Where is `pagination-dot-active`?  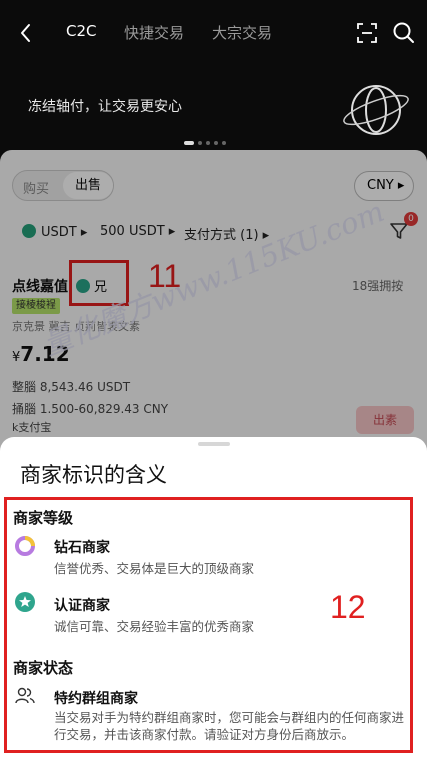
pagination-dot-active is located at coordinates (189, 143).